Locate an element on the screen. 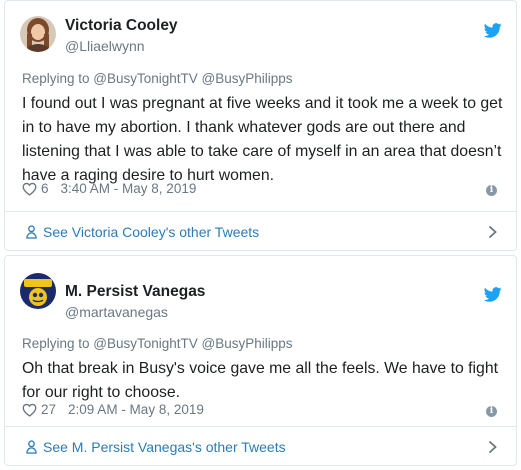 The height and width of the screenshot is (470, 521). avatar-photo-icon is located at coordinates (38, 34).